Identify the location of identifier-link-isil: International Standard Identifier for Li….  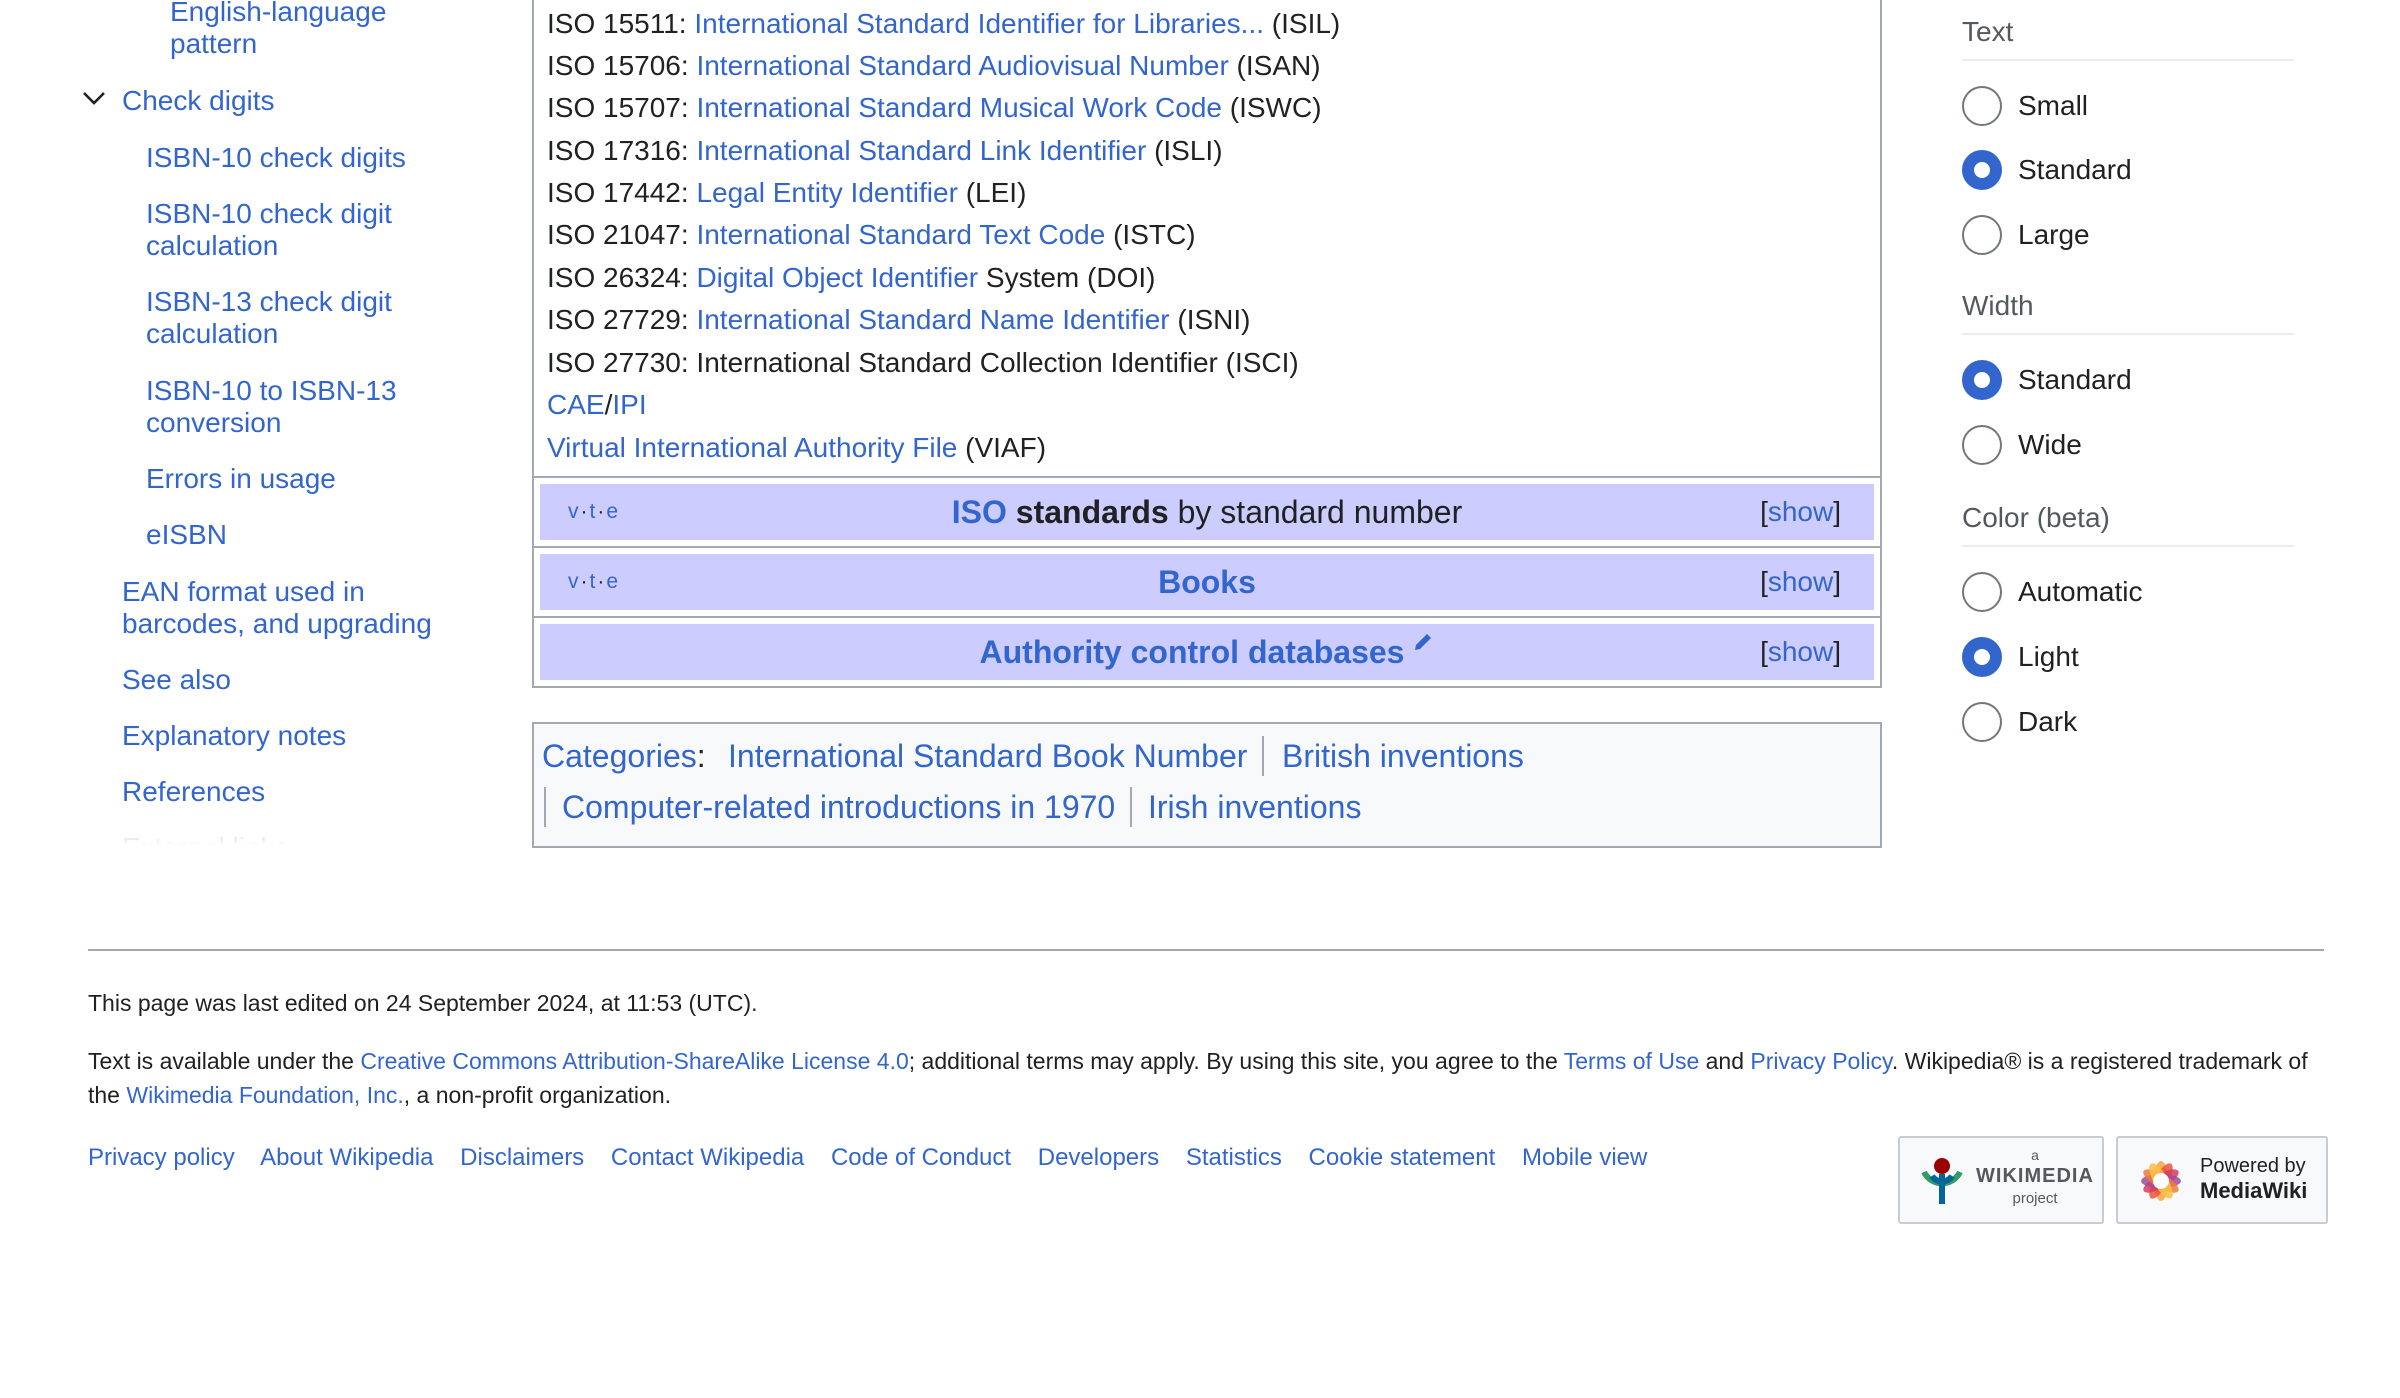
(979, 23).